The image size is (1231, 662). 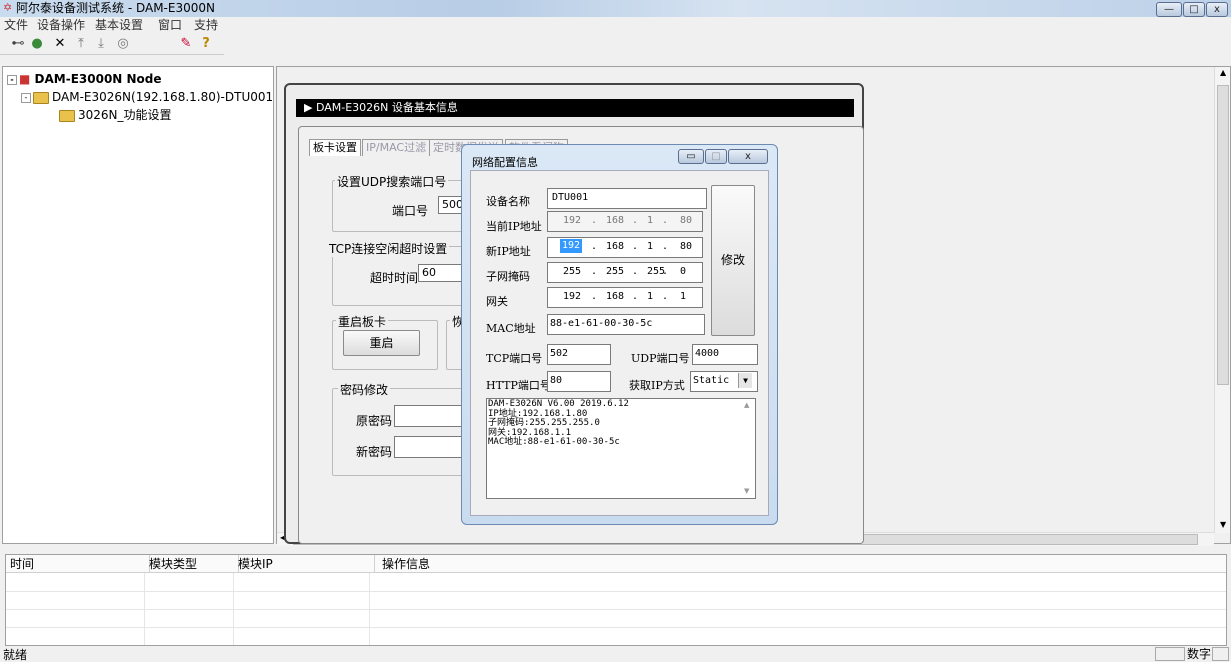 What do you see at coordinates (84, 79) in the screenshot?
I see `tree-root: - ■ DAM-E3000N Node` at bounding box center [84, 79].